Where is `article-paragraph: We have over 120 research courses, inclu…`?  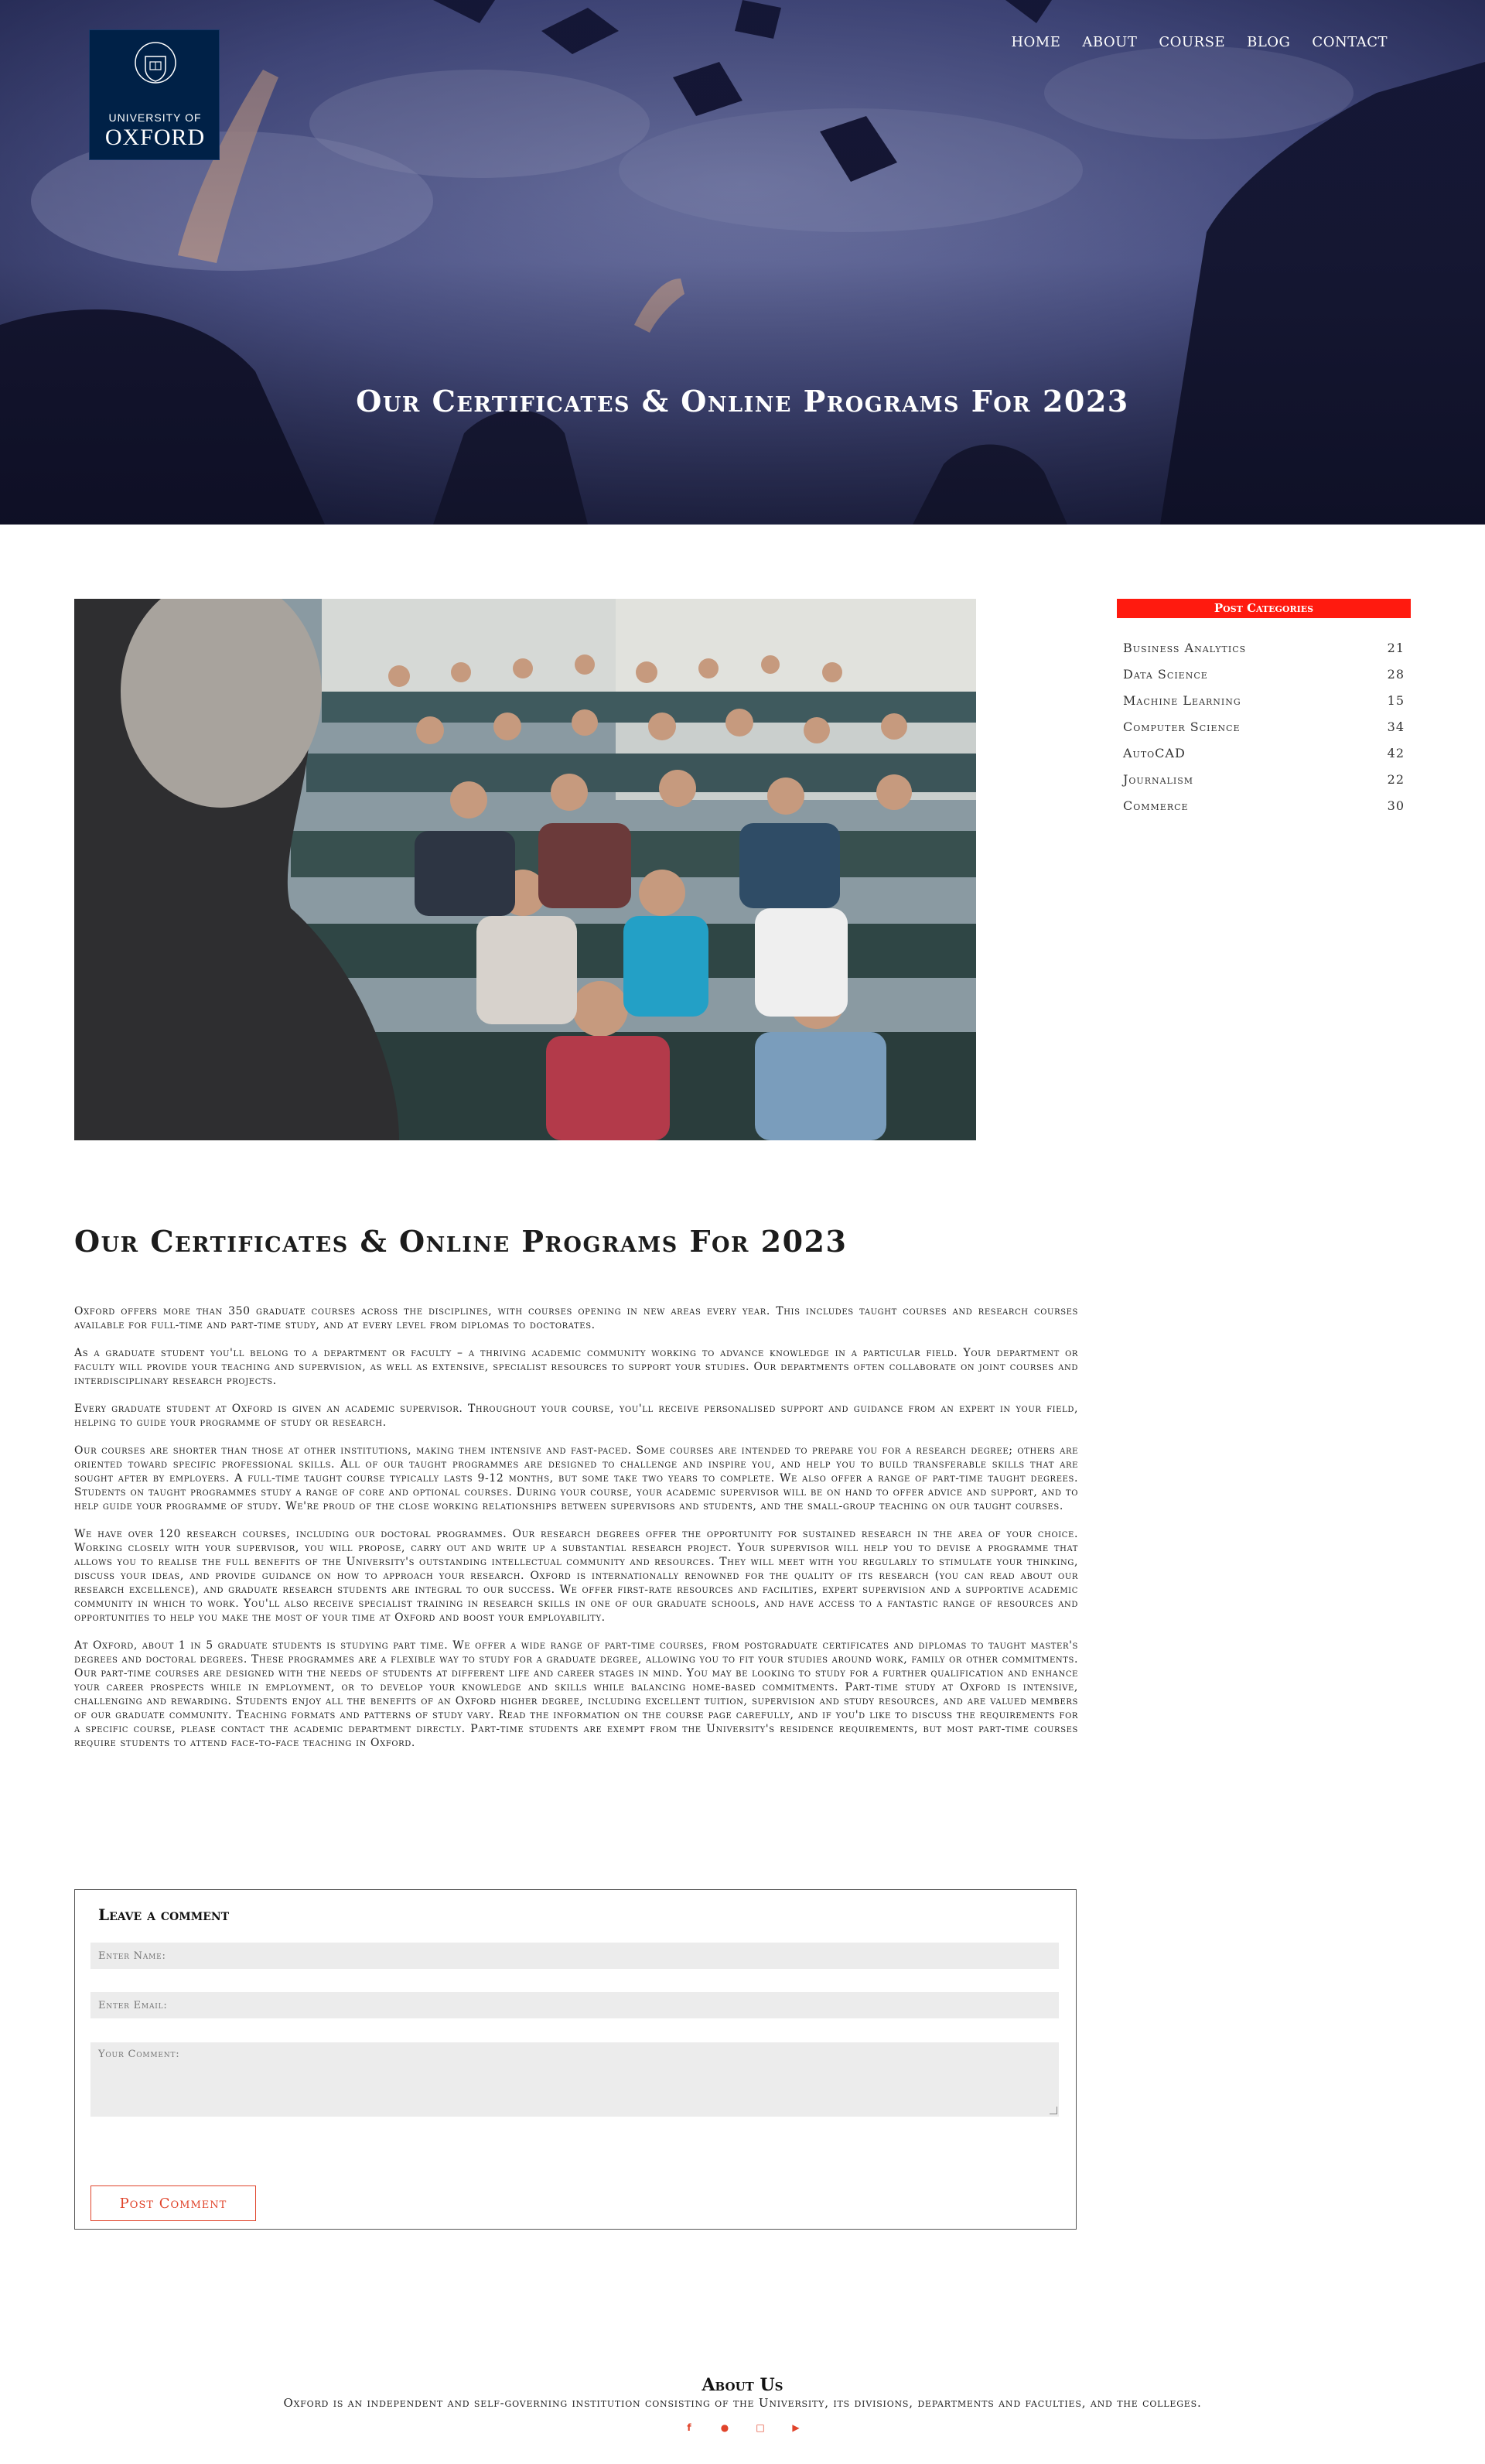
article-paragraph: We have over 120 research courses, inclu… is located at coordinates (576, 1576).